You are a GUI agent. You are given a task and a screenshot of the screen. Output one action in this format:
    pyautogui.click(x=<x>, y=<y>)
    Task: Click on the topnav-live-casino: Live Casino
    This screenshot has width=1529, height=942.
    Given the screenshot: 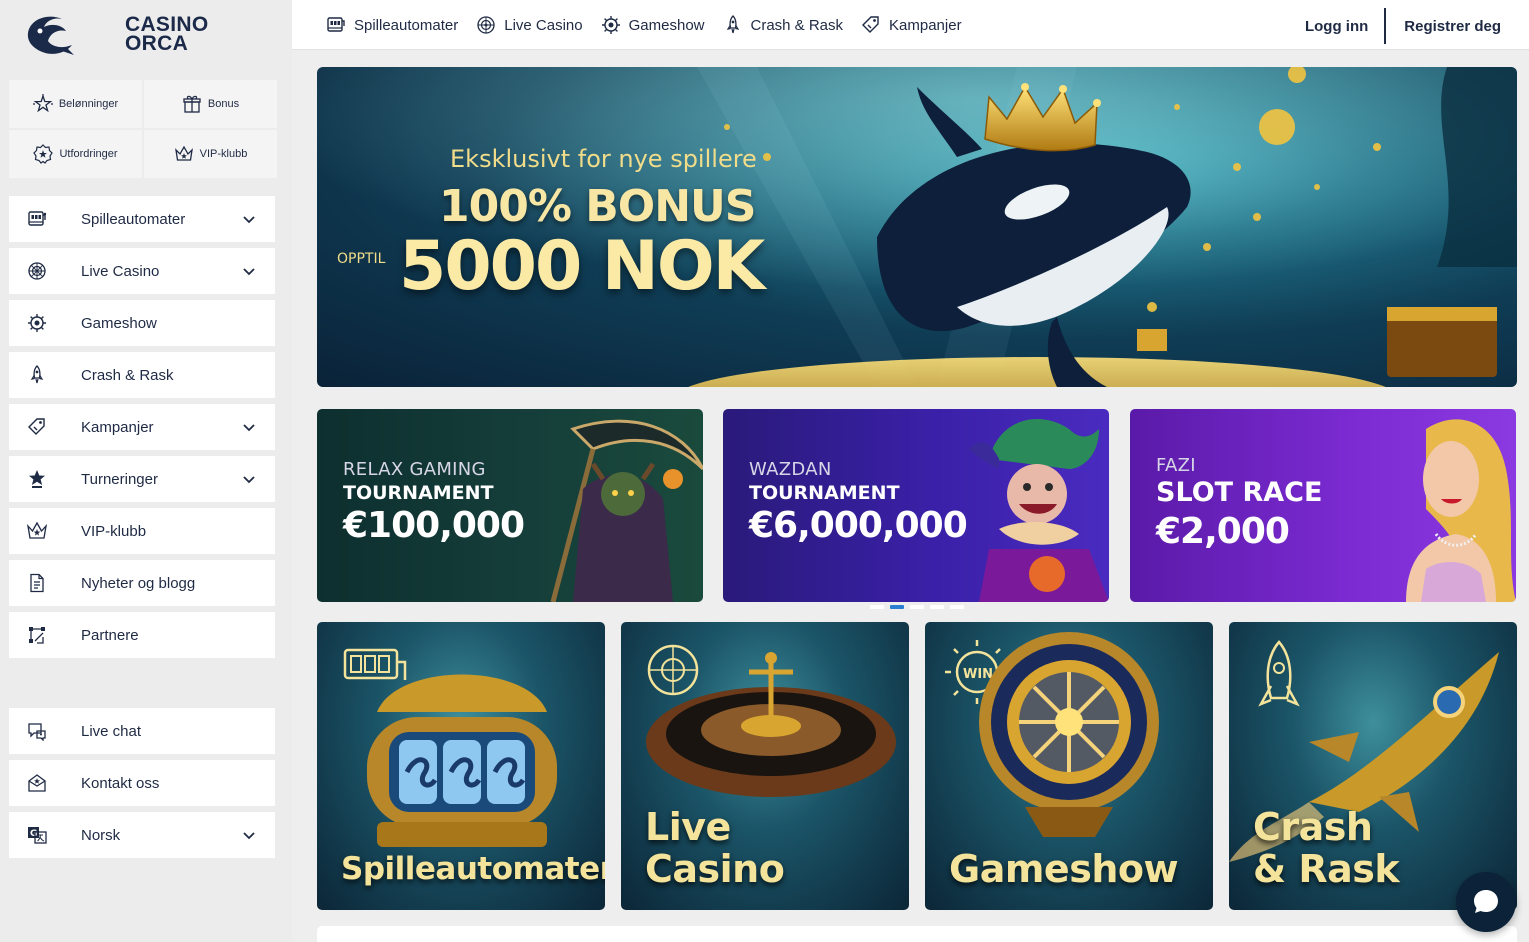 What is the action you would take?
    pyautogui.click(x=529, y=25)
    